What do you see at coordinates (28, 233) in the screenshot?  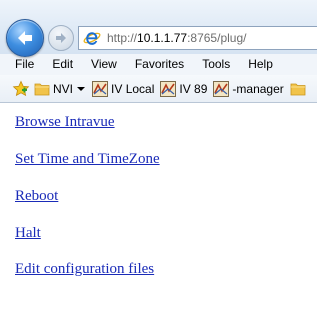 I see `link-halt: Halt` at bounding box center [28, 233].